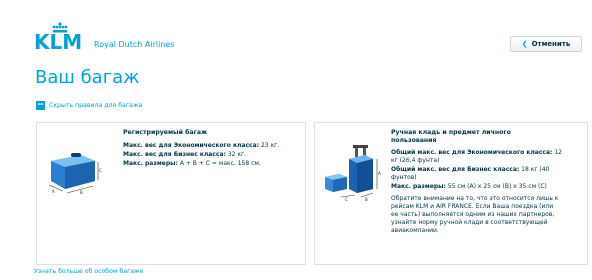 Image resolution: width=592 pixels, height=280 pixels. I want to click on klm-logo: KLM, so click(62, 38).